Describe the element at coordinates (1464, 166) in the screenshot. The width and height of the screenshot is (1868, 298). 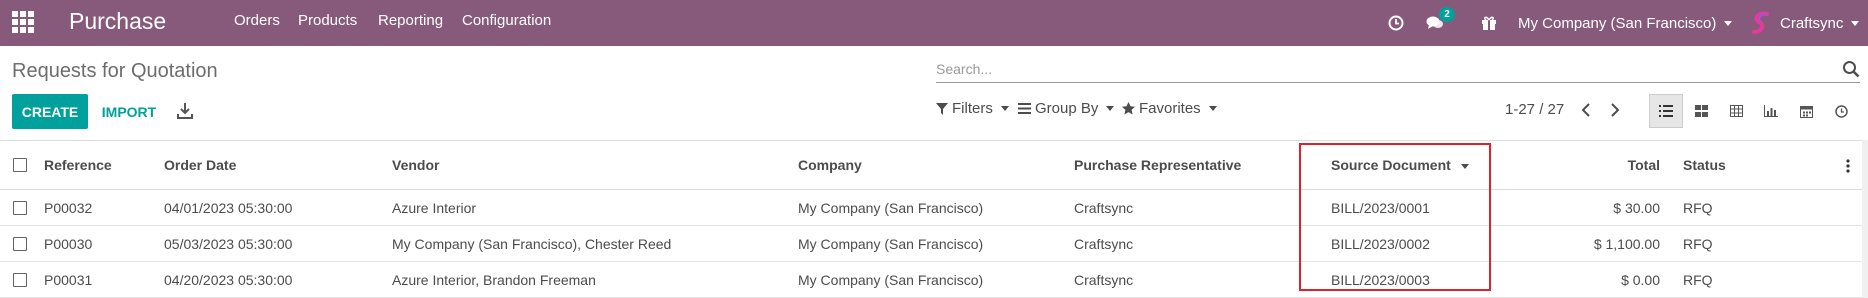
I see `sort-desc-icon` at that location.